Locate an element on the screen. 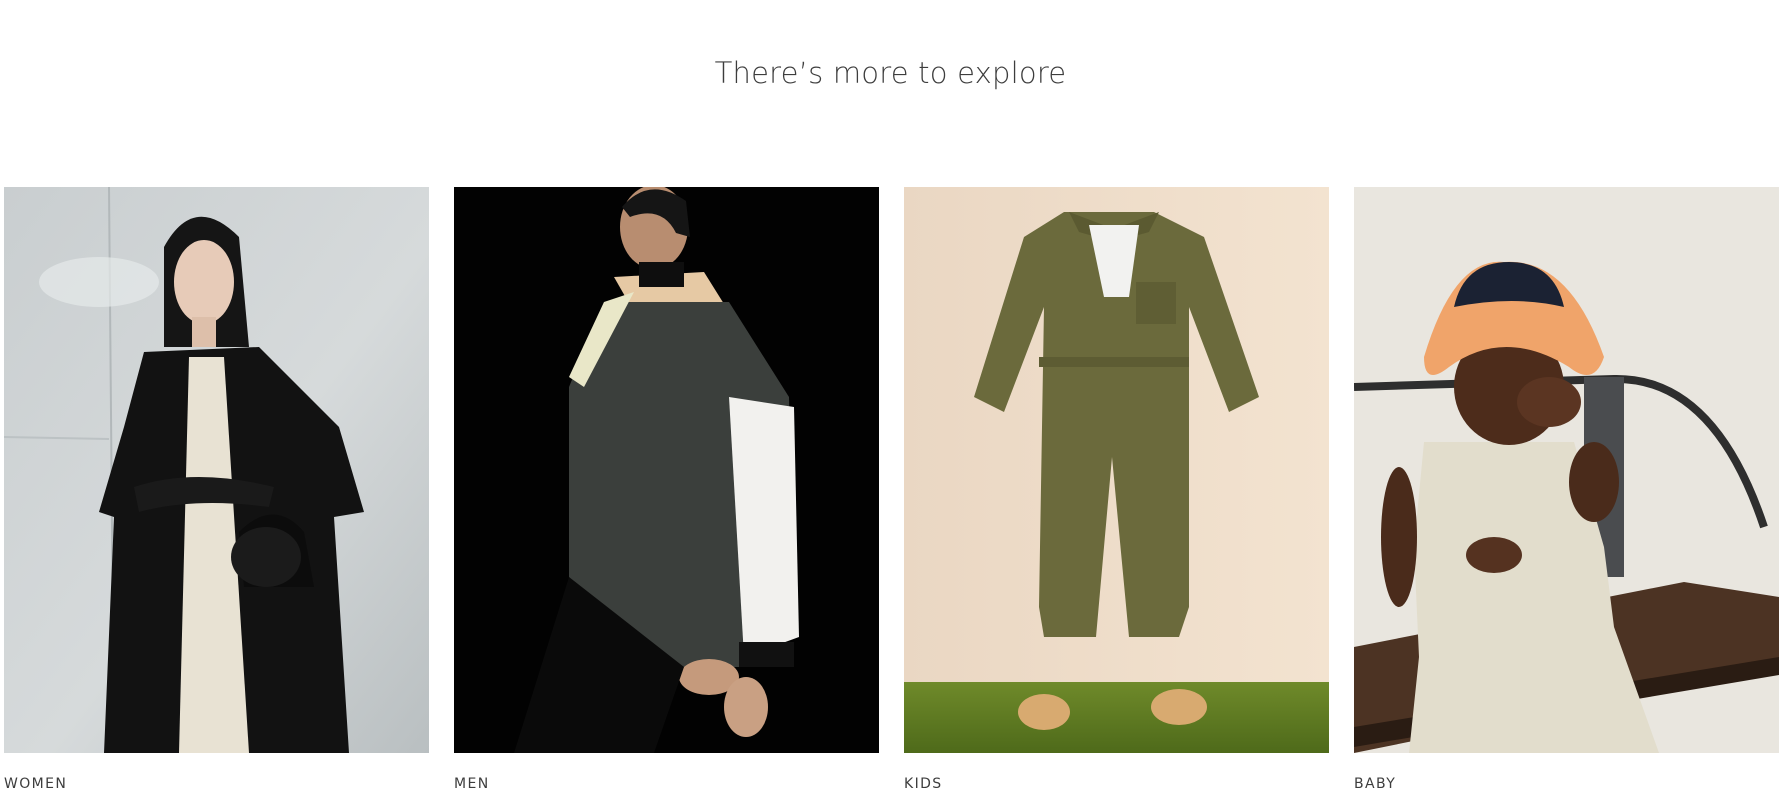 This screenshot has width=1781, height=796. category-label-men: MEN is located at coordinates (666, 784).